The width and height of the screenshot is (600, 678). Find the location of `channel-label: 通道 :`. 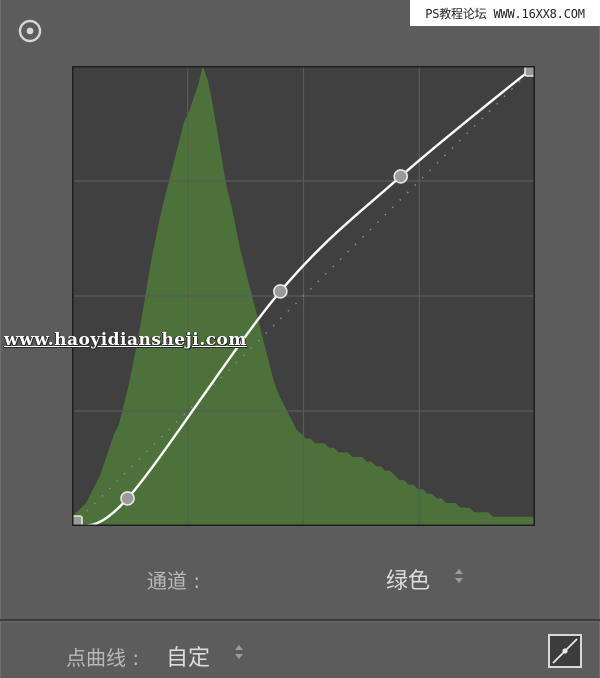

channel-label: 通道 : is located at coordinates (174, 581).